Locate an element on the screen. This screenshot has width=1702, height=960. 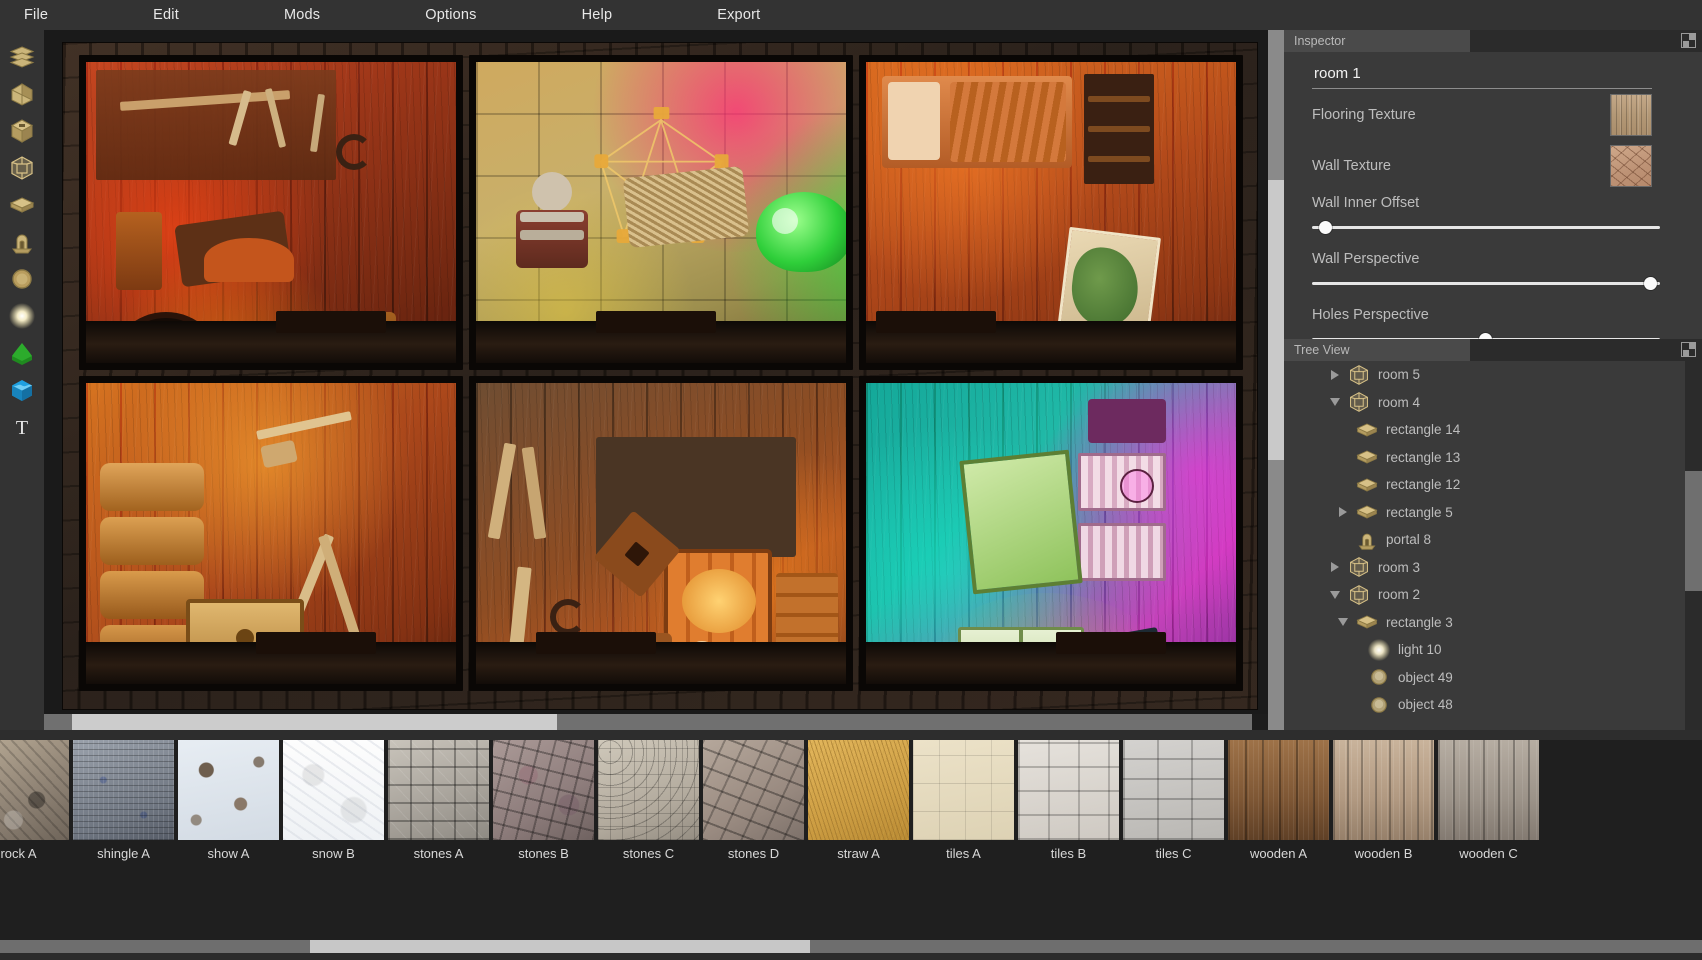
texture-item-wooden-c: wooden C is located at coordinates (1488, 800).